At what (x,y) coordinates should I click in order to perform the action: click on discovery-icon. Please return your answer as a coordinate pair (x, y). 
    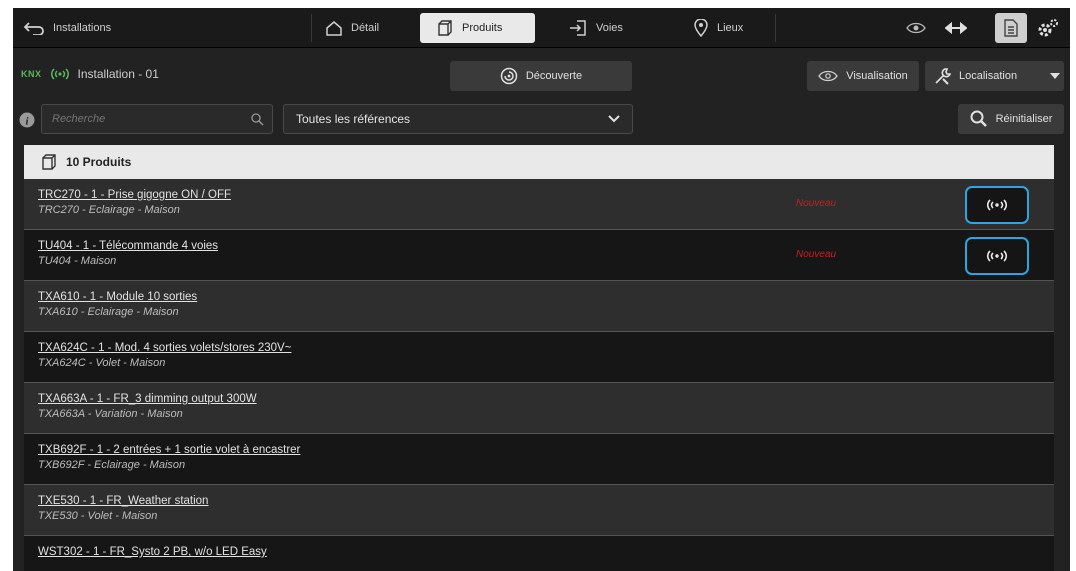
    Looking at the image, I should click on (509, 76).